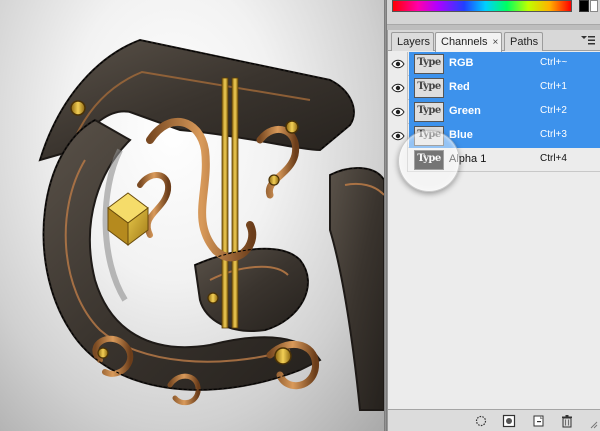  I want to click on channel-name: RGB, so click(461, 63).